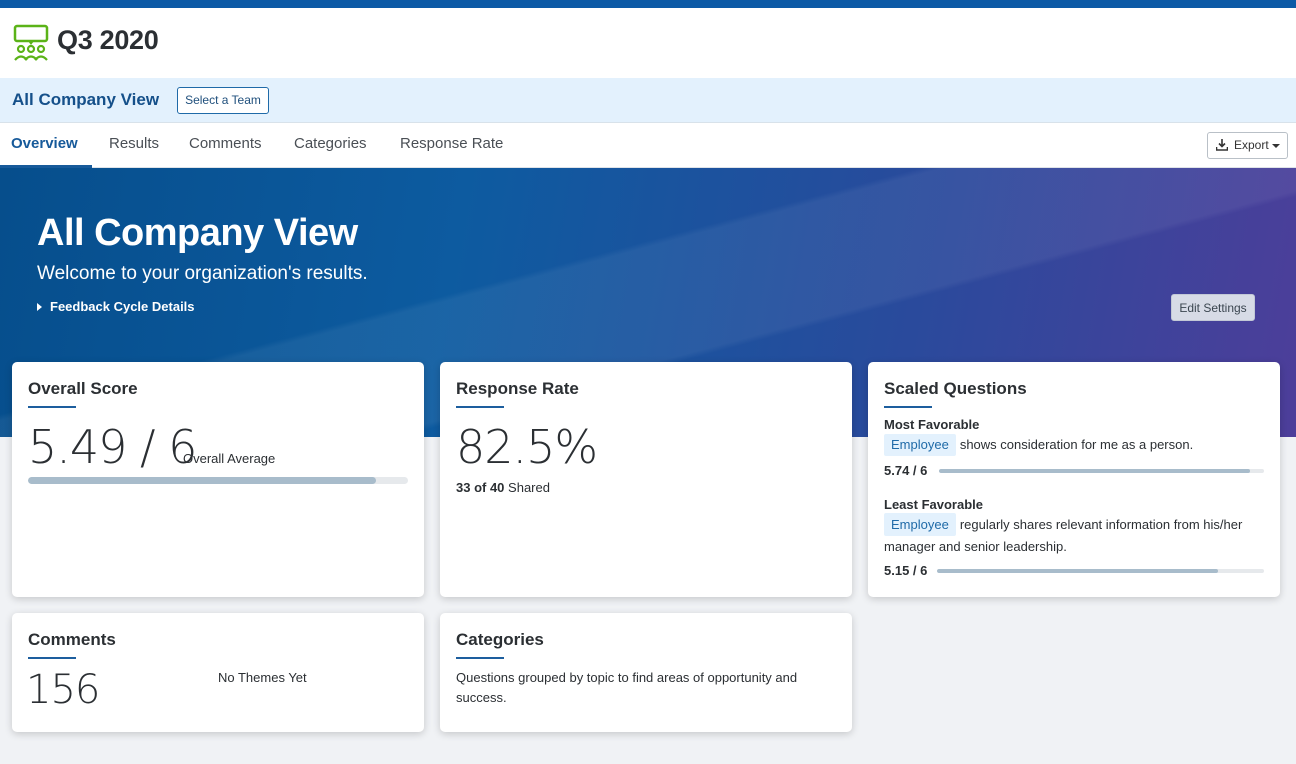  Describe the element at coordinates (648, 4) in the screenshot. I see `top-accent-bar` at that location.